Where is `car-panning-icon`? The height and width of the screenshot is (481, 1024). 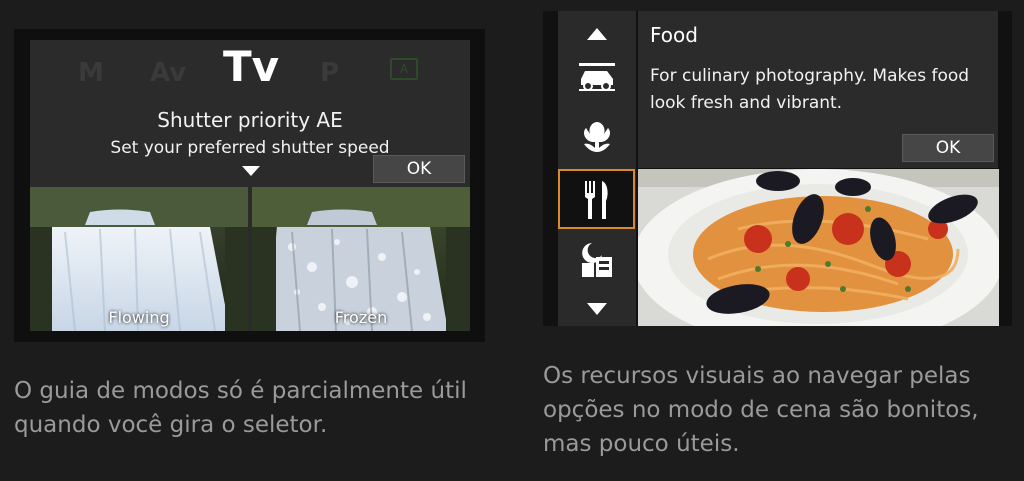 car-panning-icon is located at coordinates (597, 76).